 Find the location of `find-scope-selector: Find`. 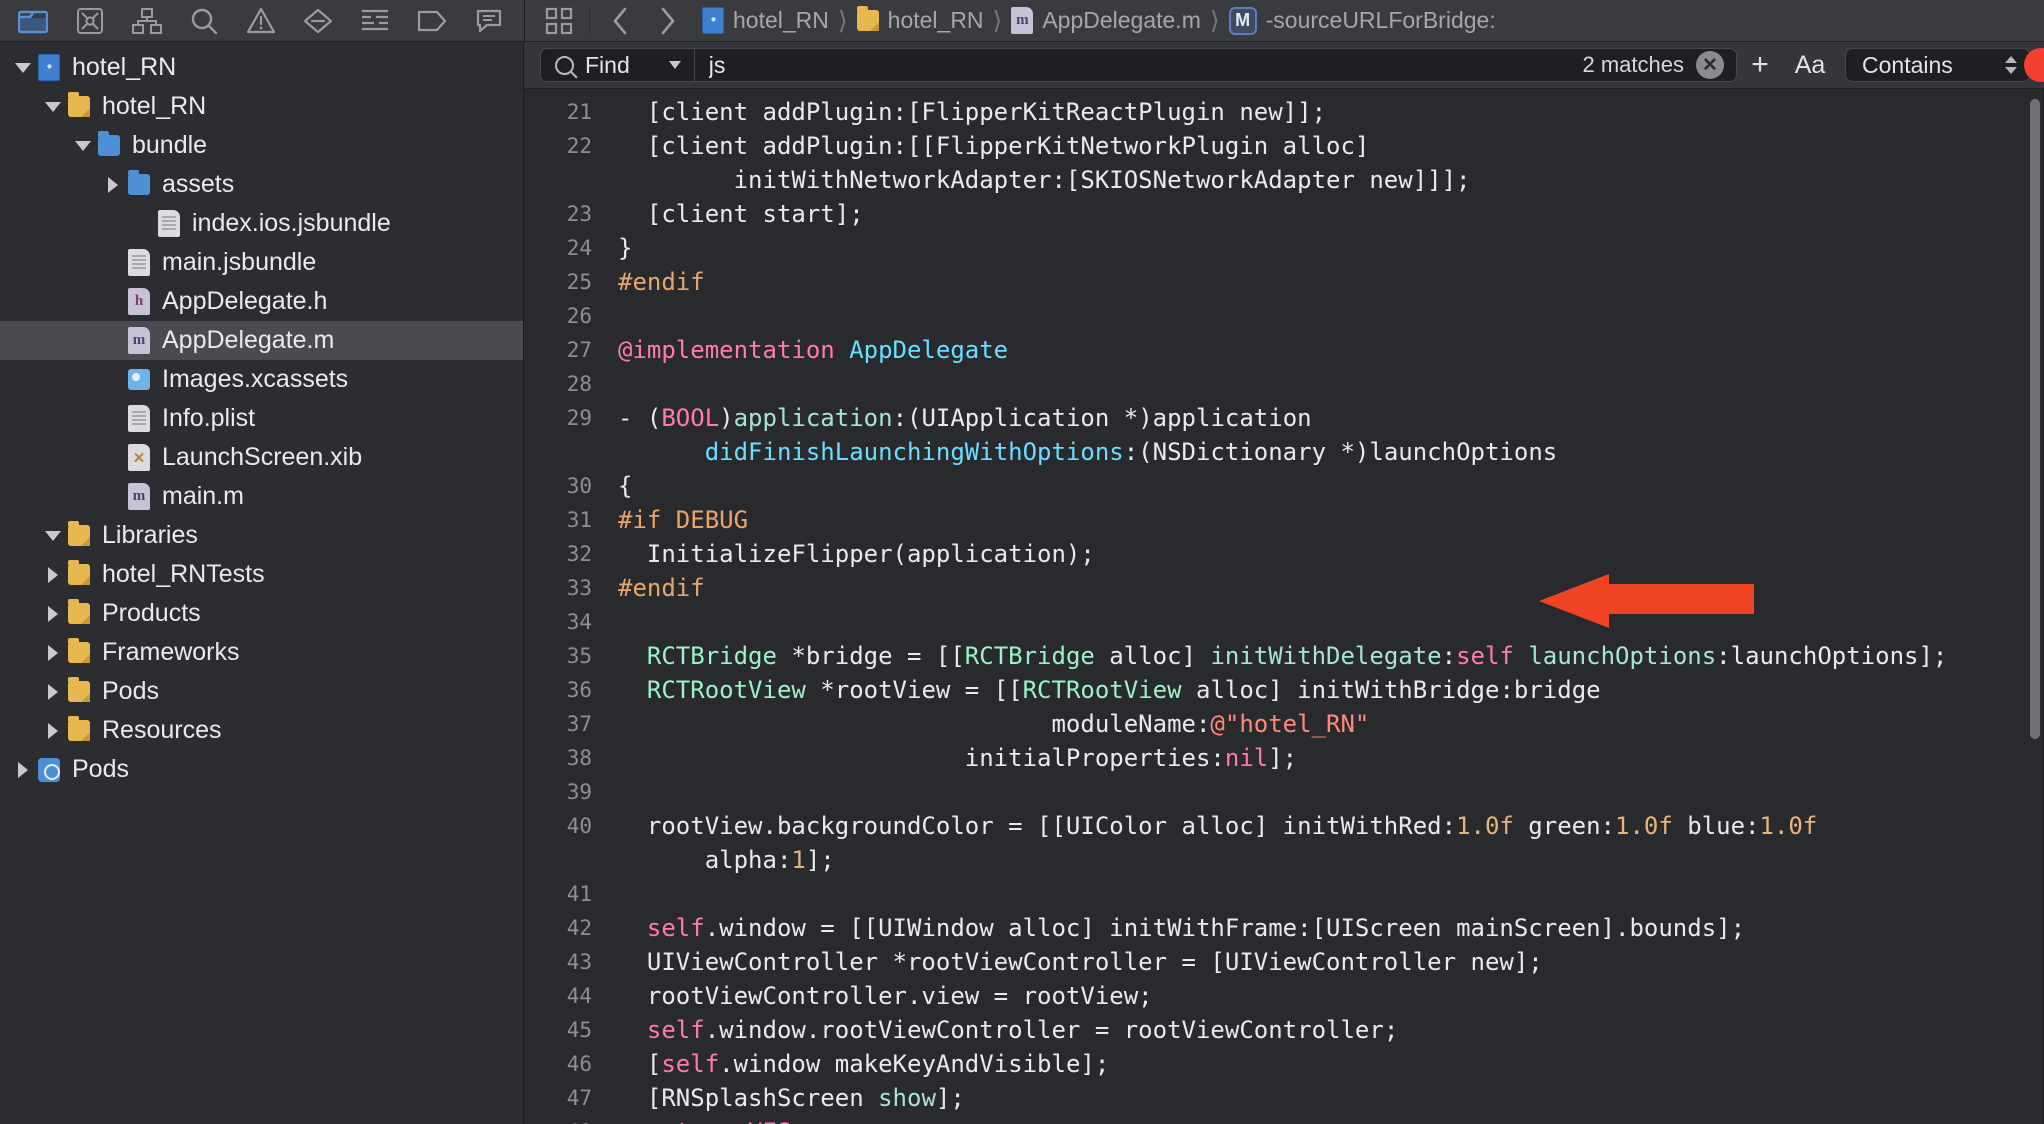

find-scope-selector: Find is located at coordinates (617, 65).